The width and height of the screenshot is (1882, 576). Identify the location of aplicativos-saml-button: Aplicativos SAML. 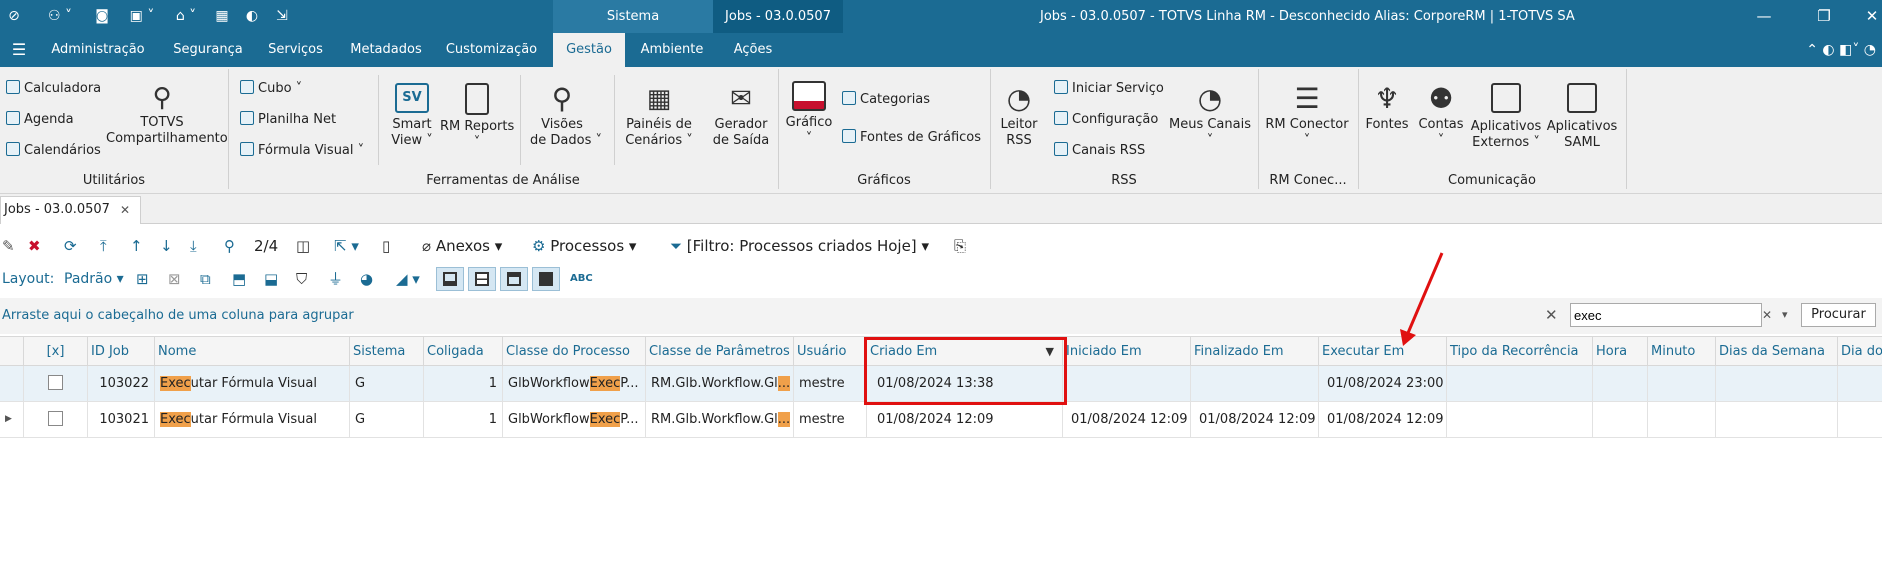
(1582, 116).